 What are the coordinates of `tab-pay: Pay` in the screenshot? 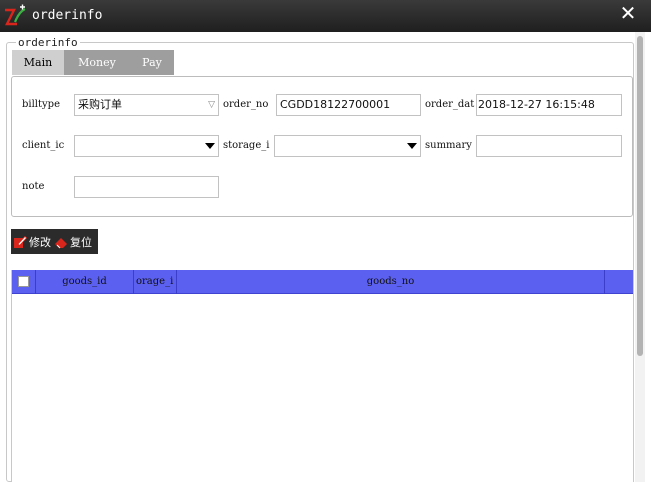 It's located at (152, 62).